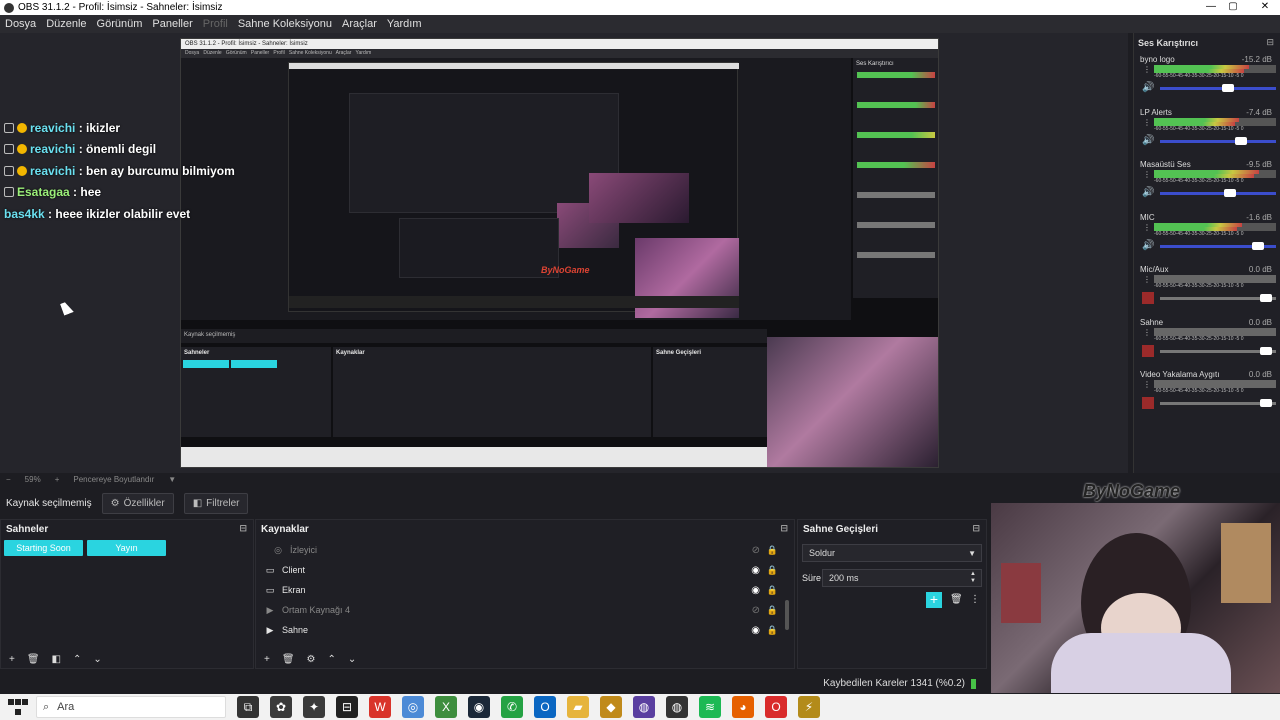 This screenshot has height=720, width=1280. Describe the element at coordinates (113, 479) in the screenshot. I see `zoom-mode: Pencereye Boyutlandır` at that location.